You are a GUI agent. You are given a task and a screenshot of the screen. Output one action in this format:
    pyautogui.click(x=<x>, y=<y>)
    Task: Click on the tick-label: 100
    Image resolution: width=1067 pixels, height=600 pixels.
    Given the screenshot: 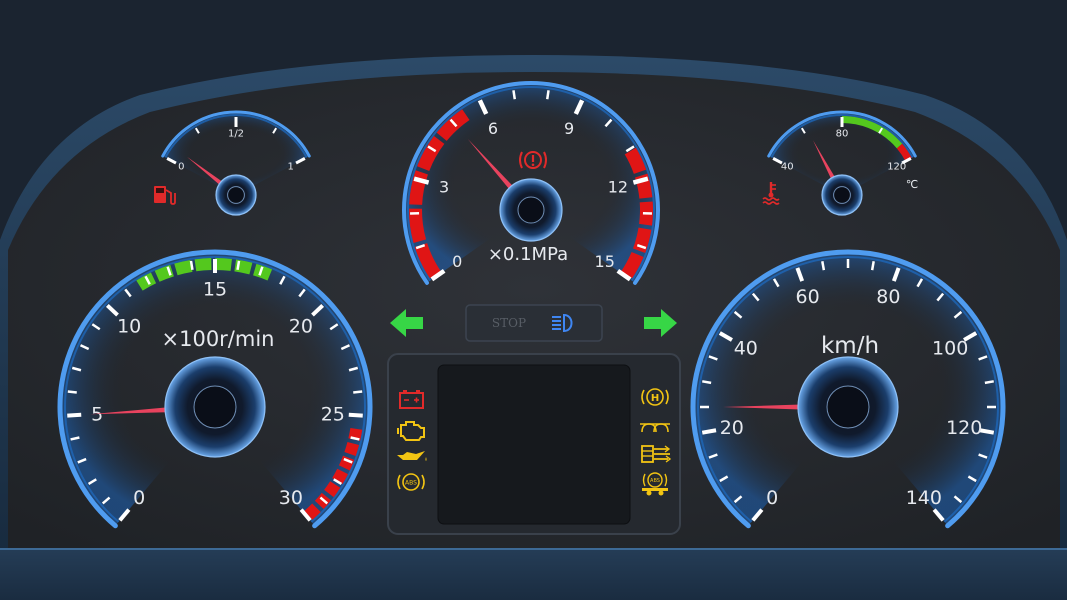 What is the action you would take?
    pyautogui.click(x=950, y=349)
    